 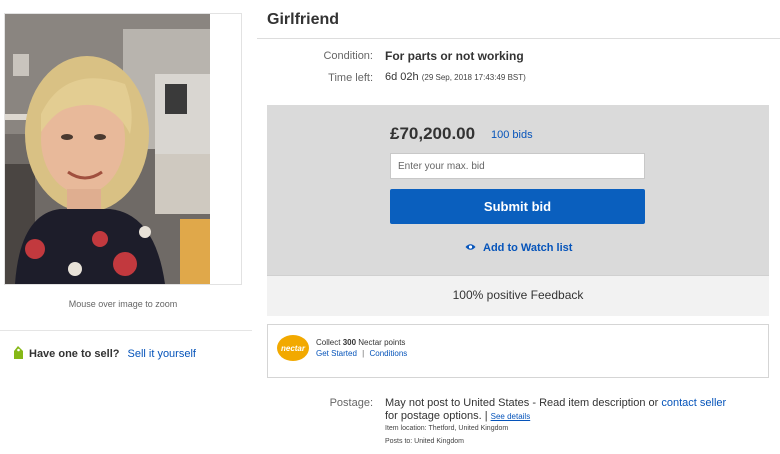 I want to click on current-price: £70,200.00, so click(x=433, y=133).